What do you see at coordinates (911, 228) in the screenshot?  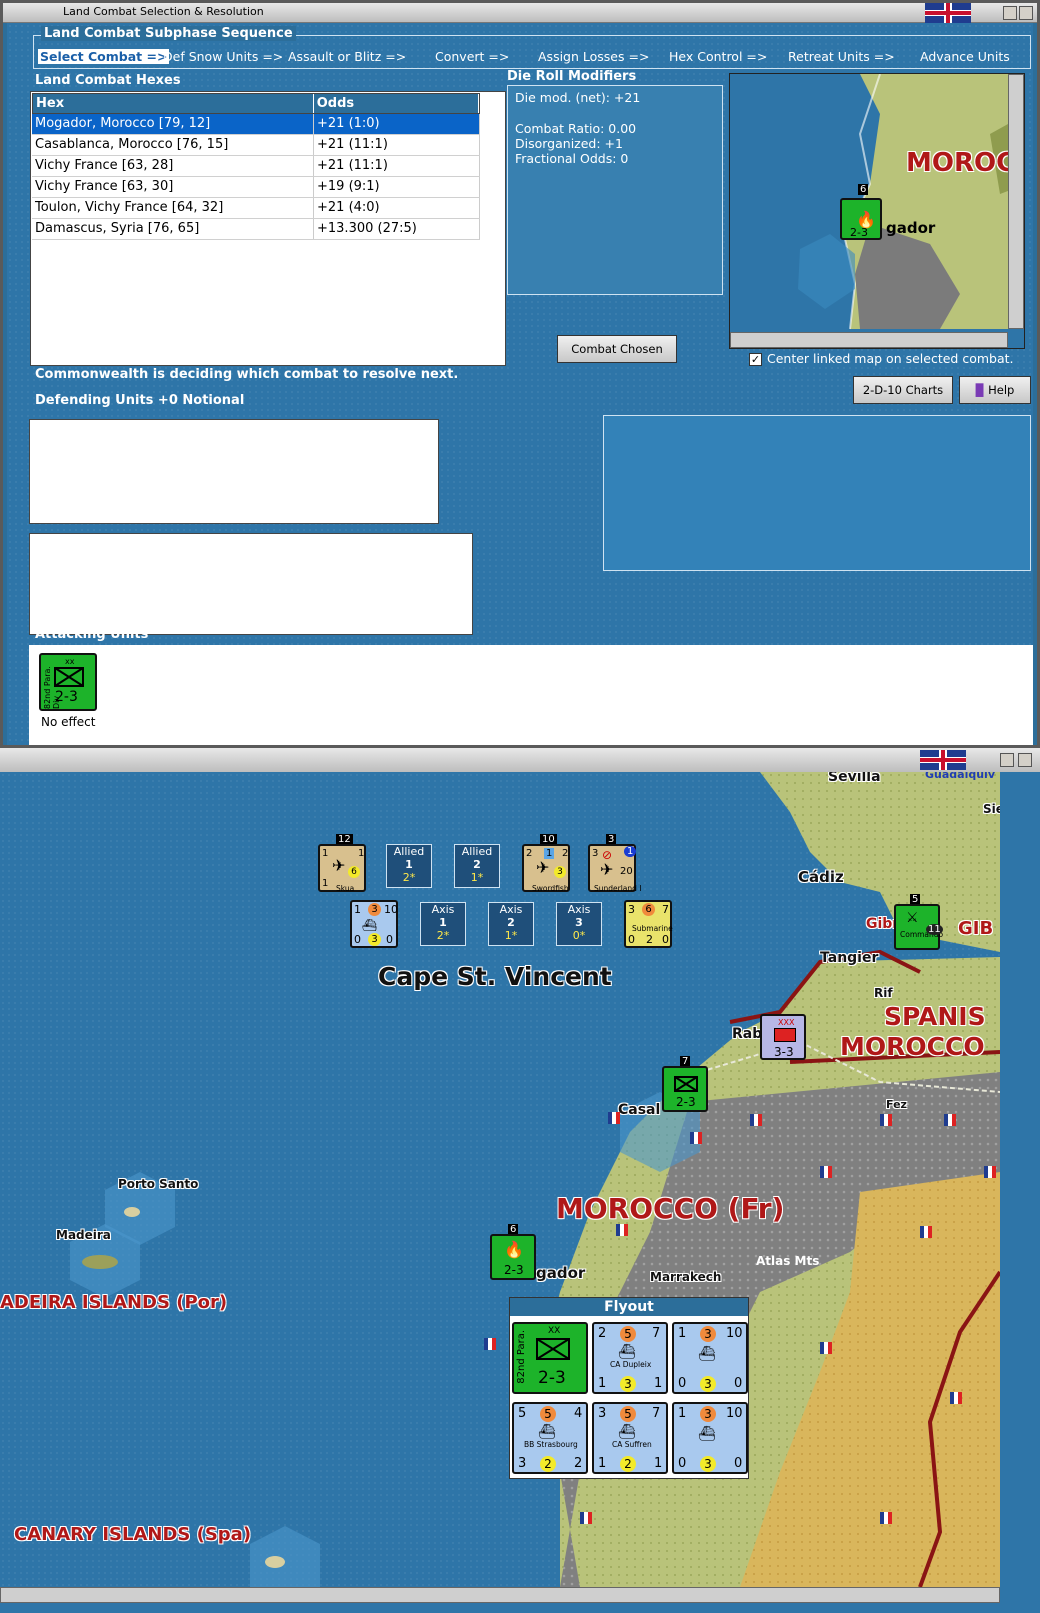 I see `minimap-town-label: gador` at bounding box center [911, 228].